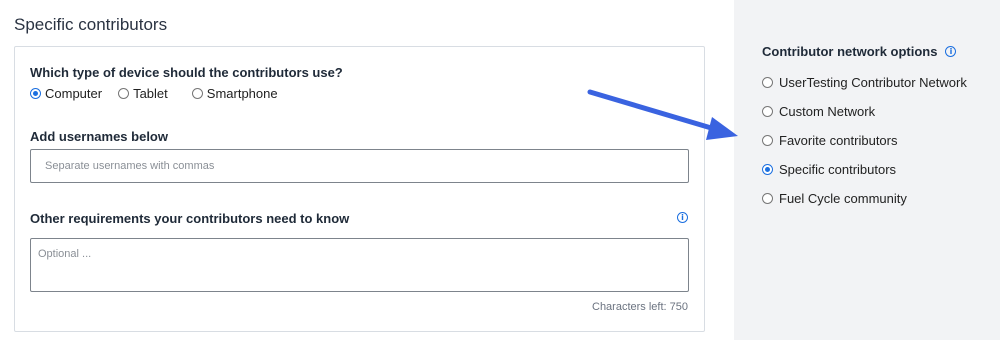 Image resolution: width=1000 pixels, height=340 pixels. Describe the element at coordinates (359, 265) in the screenshot. I see `requirements-textarea` at that location.